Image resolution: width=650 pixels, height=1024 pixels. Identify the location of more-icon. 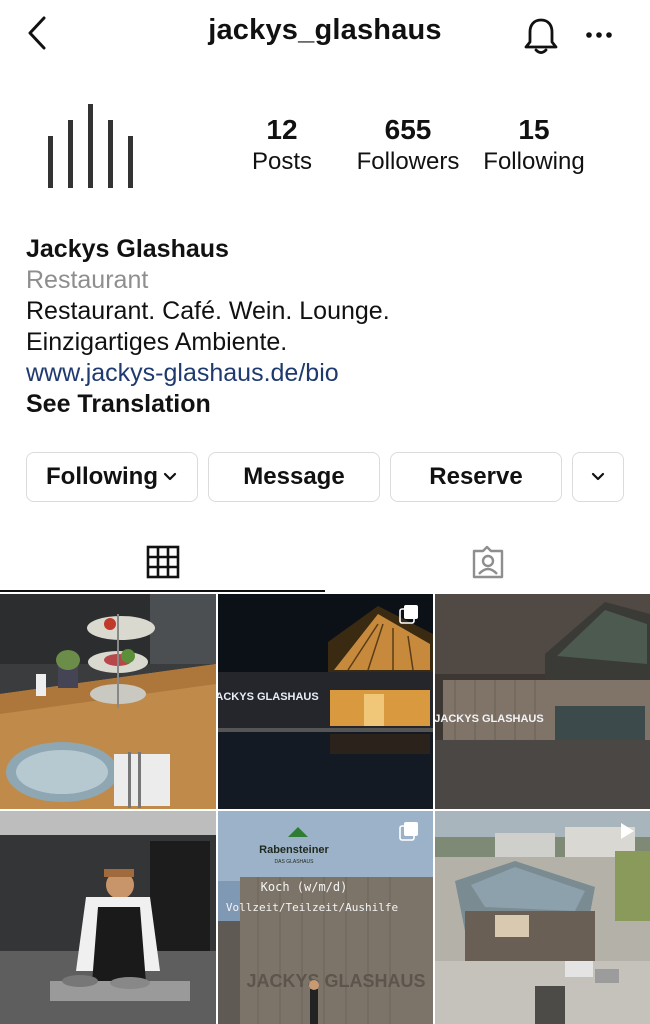
(599, 35).